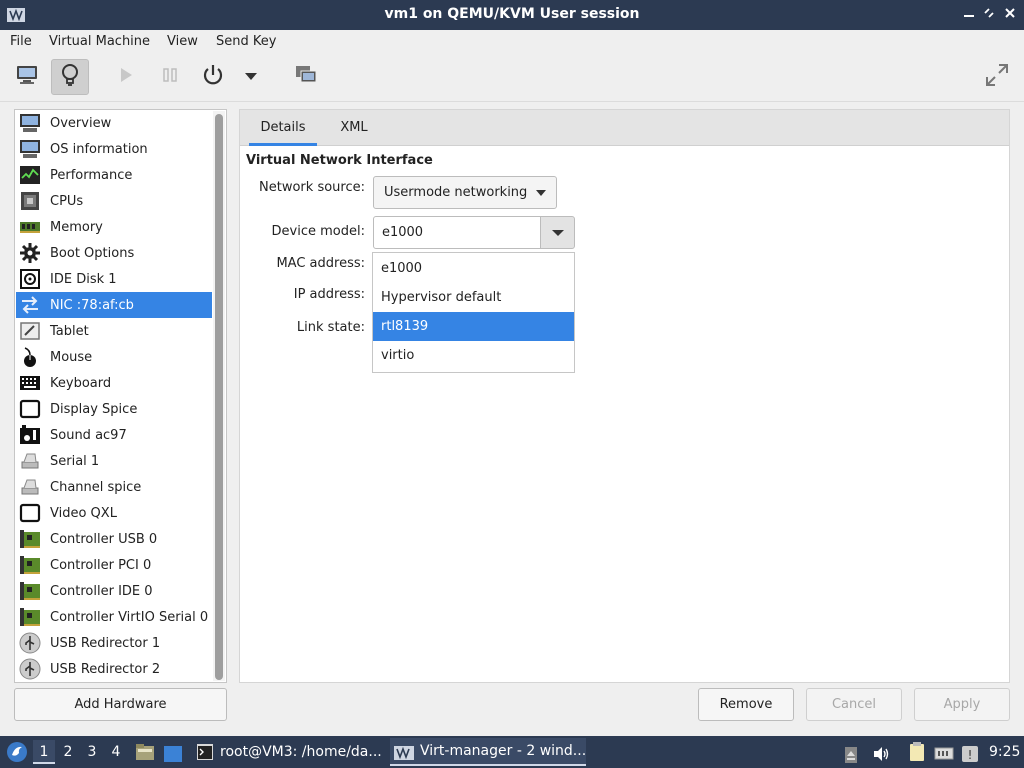  Describe the element at coordinates (30, 513) in the screenshot. I see `video-icon` at that location.